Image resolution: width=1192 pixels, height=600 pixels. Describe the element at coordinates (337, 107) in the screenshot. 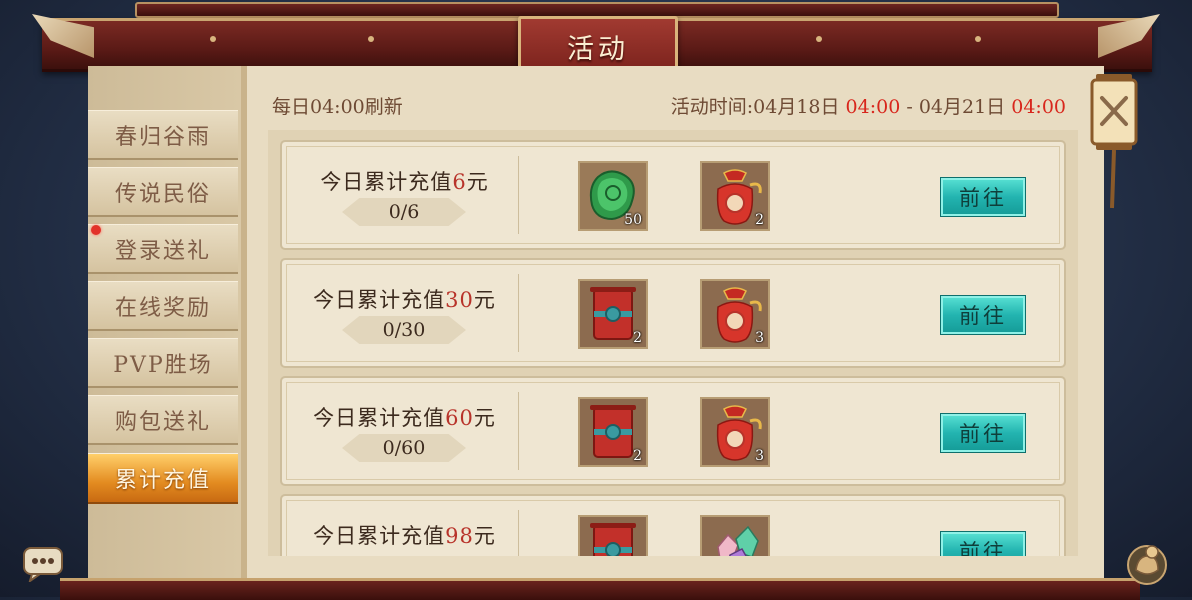

I see `refresh-note: 每日04:00刷新` at that location.